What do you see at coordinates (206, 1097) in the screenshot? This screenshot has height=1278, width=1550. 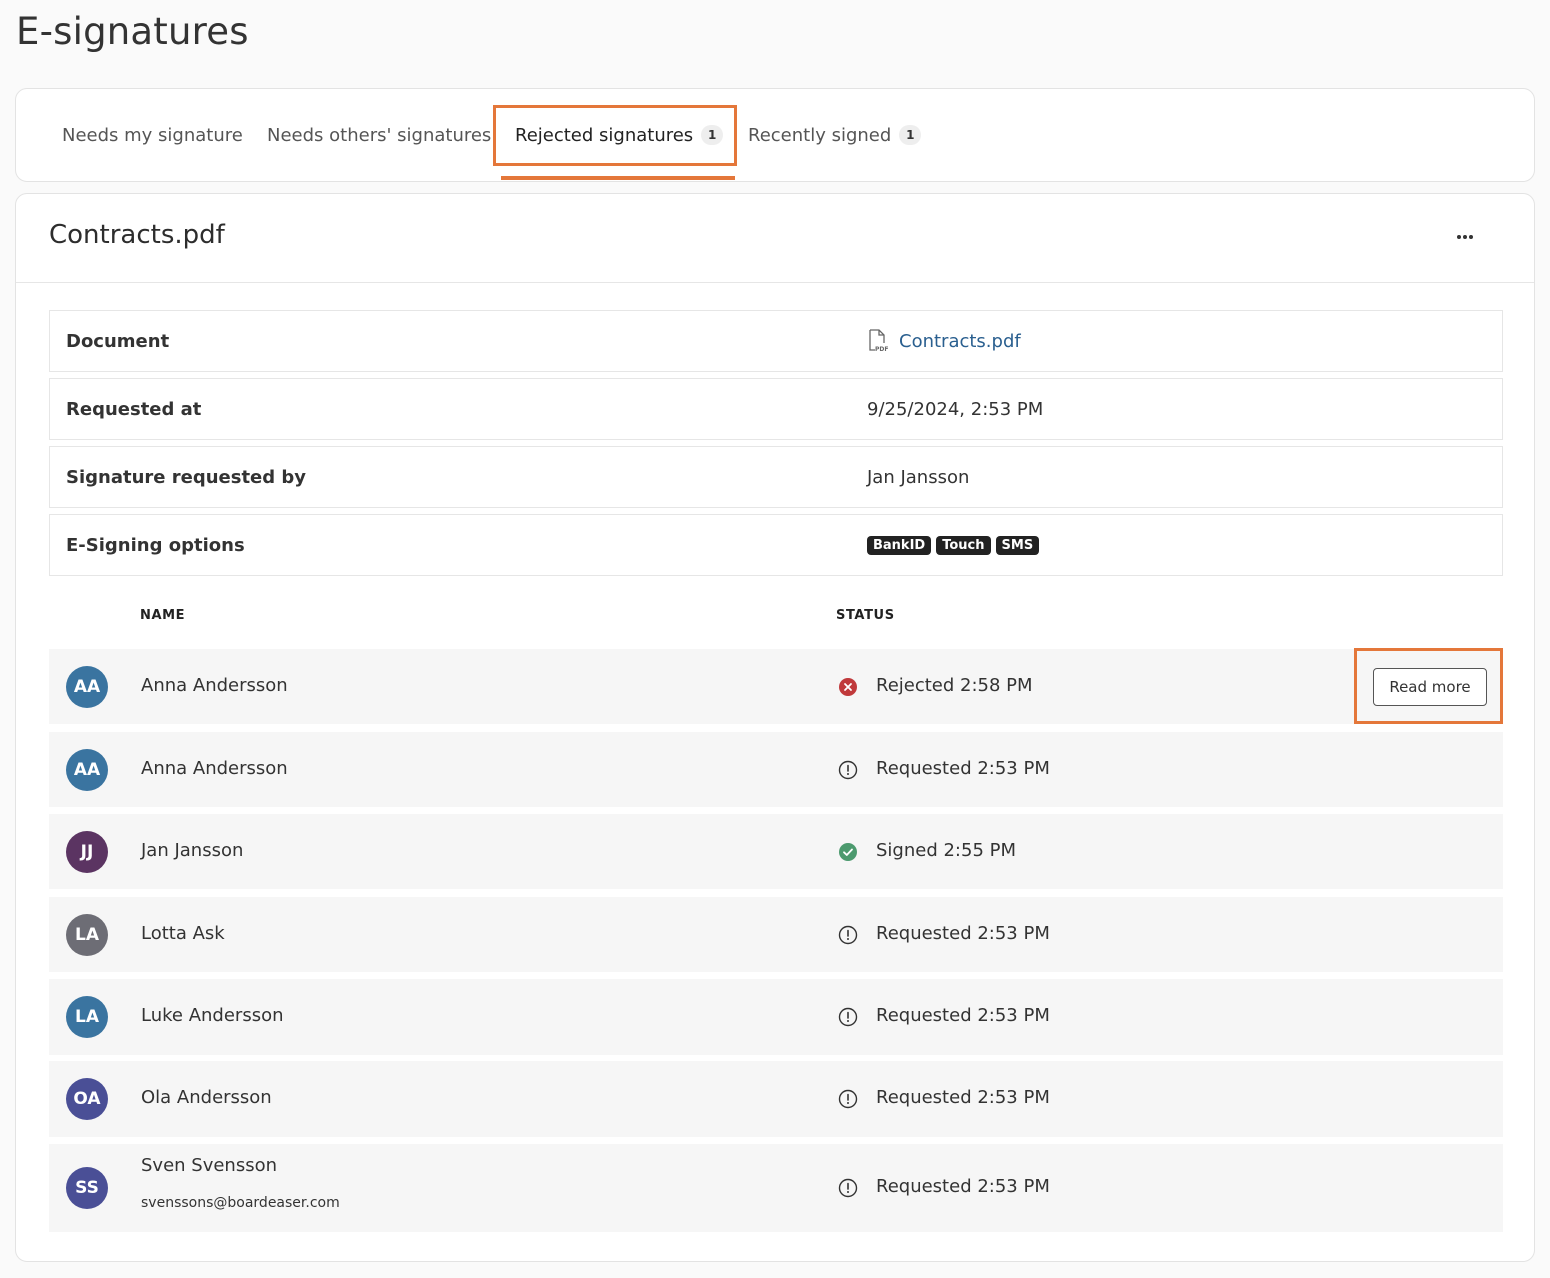 I see `signer-name: Ola Andersson` at bounding box center [206, 1097].